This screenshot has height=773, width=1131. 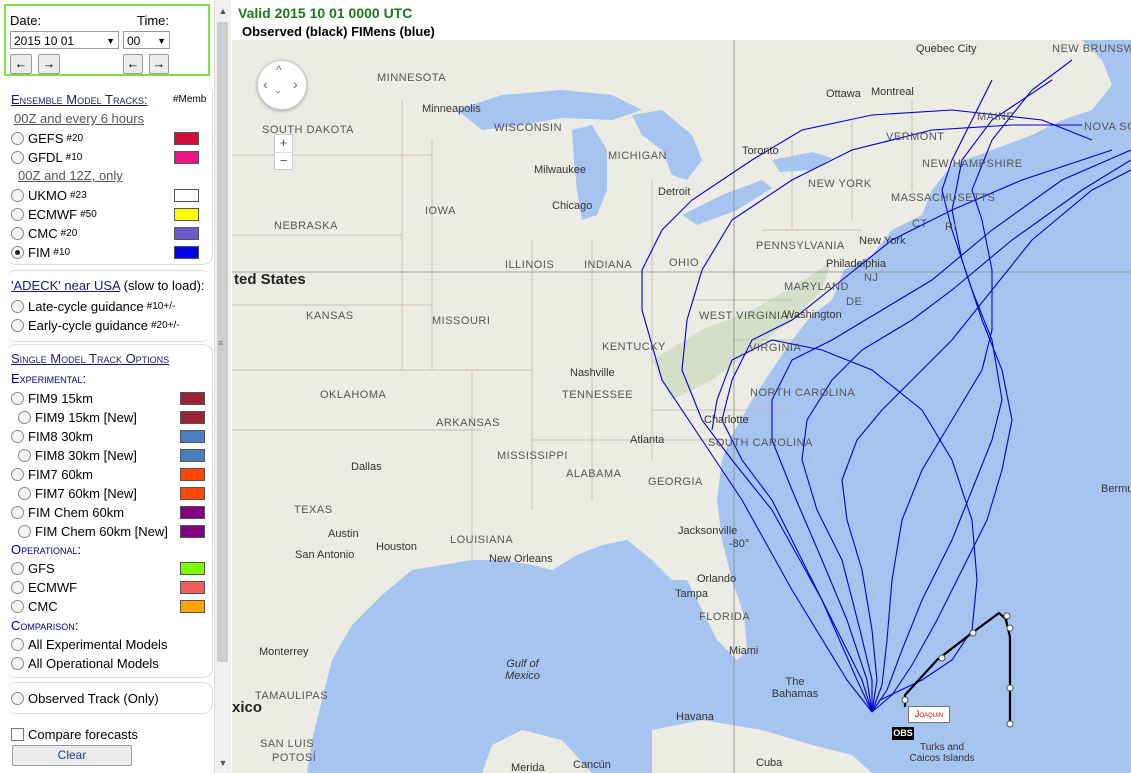 I want to click on clear-button: Clear, so click(x=72, y=755).